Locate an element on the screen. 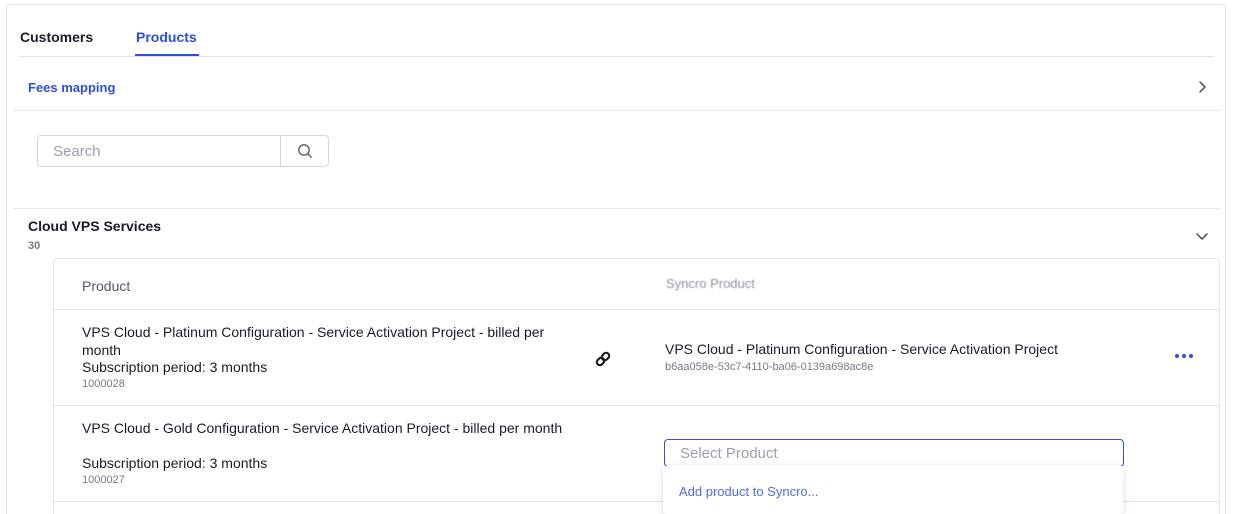 The height and width of the screenshot is (514, 1237). search-icon is located at coordinates (304, 151).